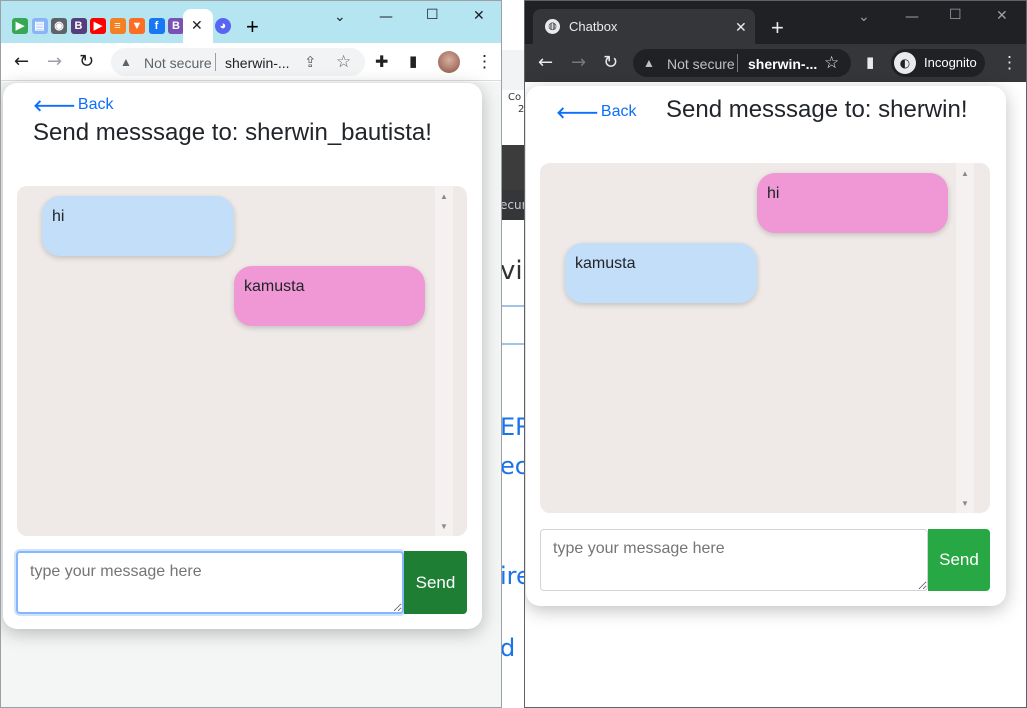  I want to click on chat-title: Send messsage to: sherwin!, so click(817, 109).